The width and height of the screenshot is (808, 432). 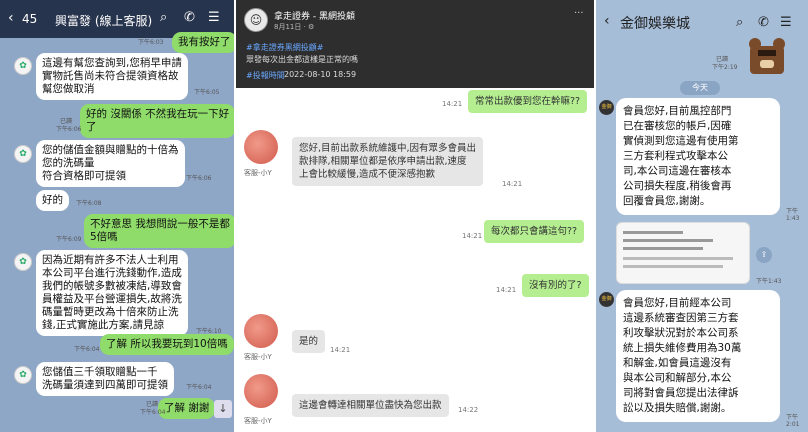 I want to click on post-text: 眾發每次出金都這樣是正常的嗎, so click(x=302, y=59).